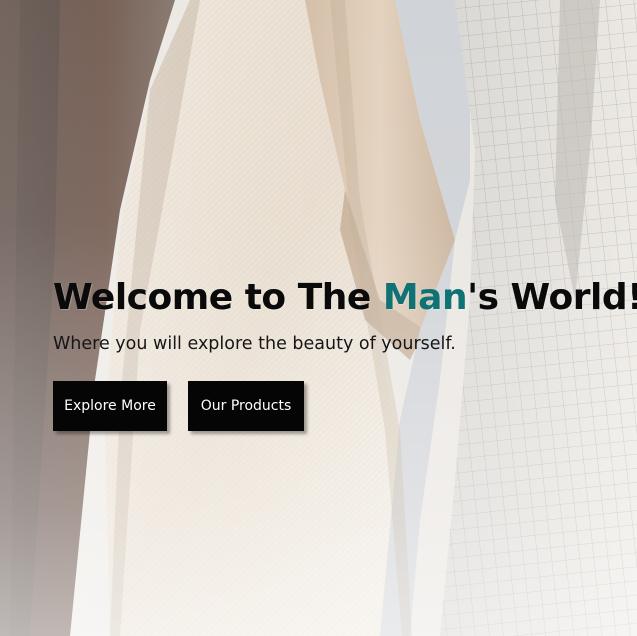 The height and width of the screenshot is (636, 637). What do you see at coordinates (425, 297) in the screenshot?
I see `headline-accent-word: Man` at bounding box center [425, 297].